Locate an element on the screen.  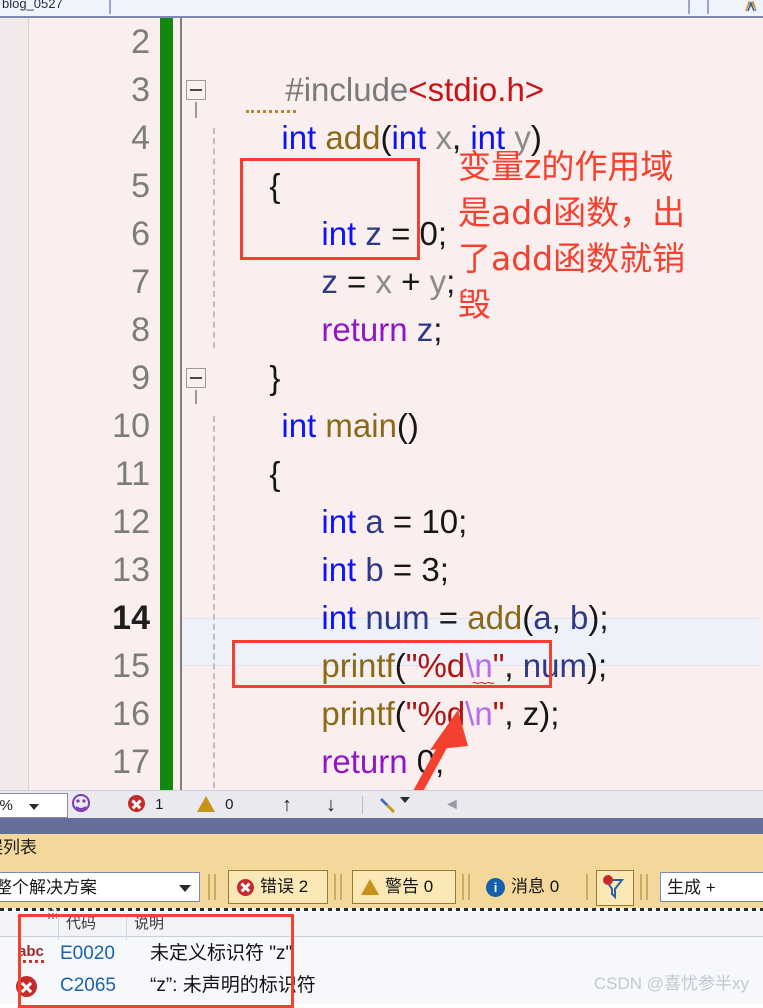
warnings-filter-button: 警告 0 is located at coordinates (404, 887).